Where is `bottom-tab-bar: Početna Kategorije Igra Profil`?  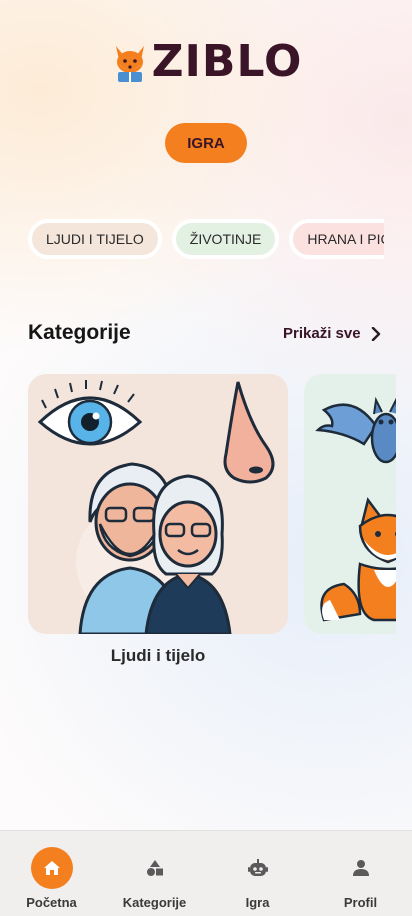 bottom-tab-bar: Početna Kategorije Igra Profil is located at coordinates (206, 873).